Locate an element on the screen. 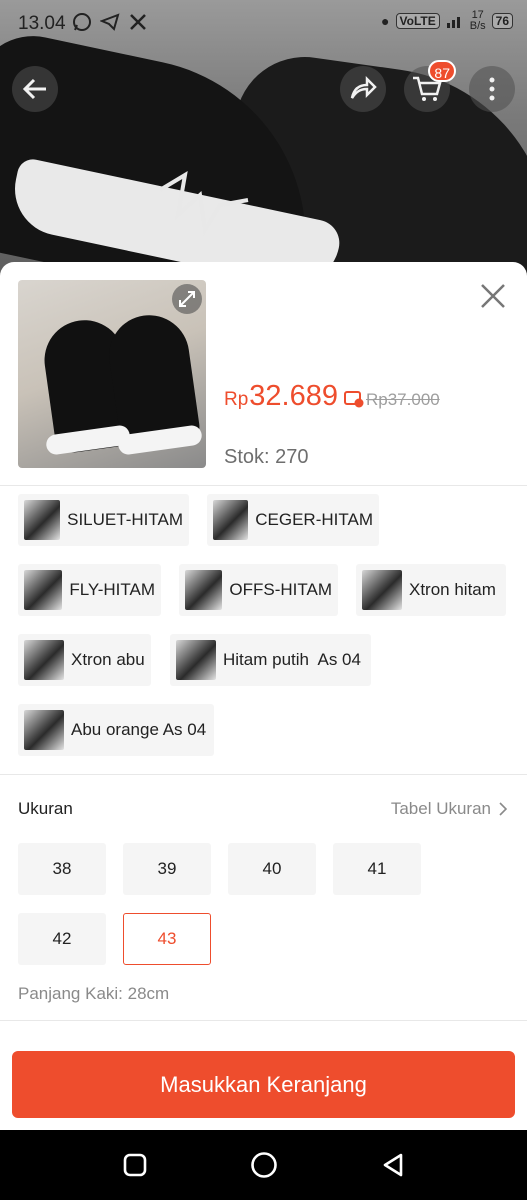  close-icon is located at coordinates (493, 296).